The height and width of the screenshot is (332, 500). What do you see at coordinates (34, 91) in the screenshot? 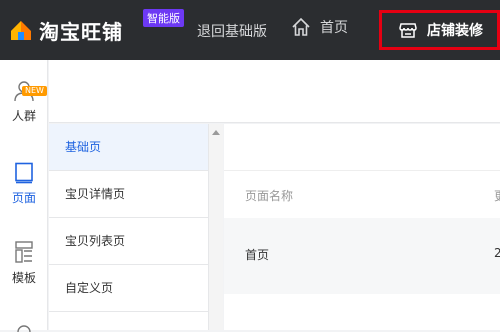
I see `new-tag: NEW` at bounding box center [34, 91].